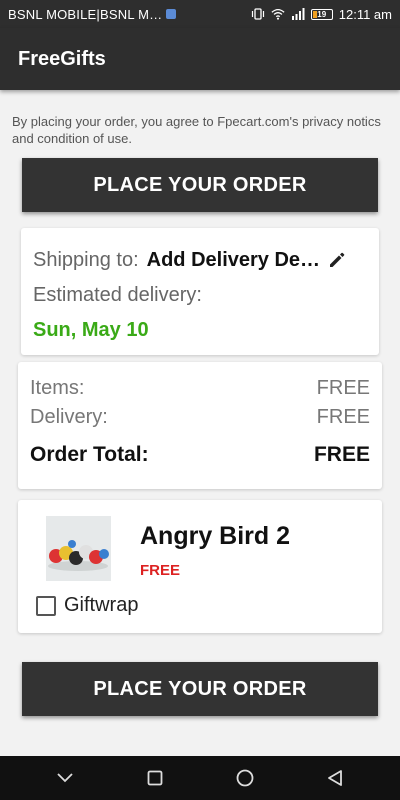 This screenshot has width=400, height=800. What do you see at coordinates (86, 259) in the screenshot?
I see `shipping-label: Shipping to:` at bounding box center [86, 259].